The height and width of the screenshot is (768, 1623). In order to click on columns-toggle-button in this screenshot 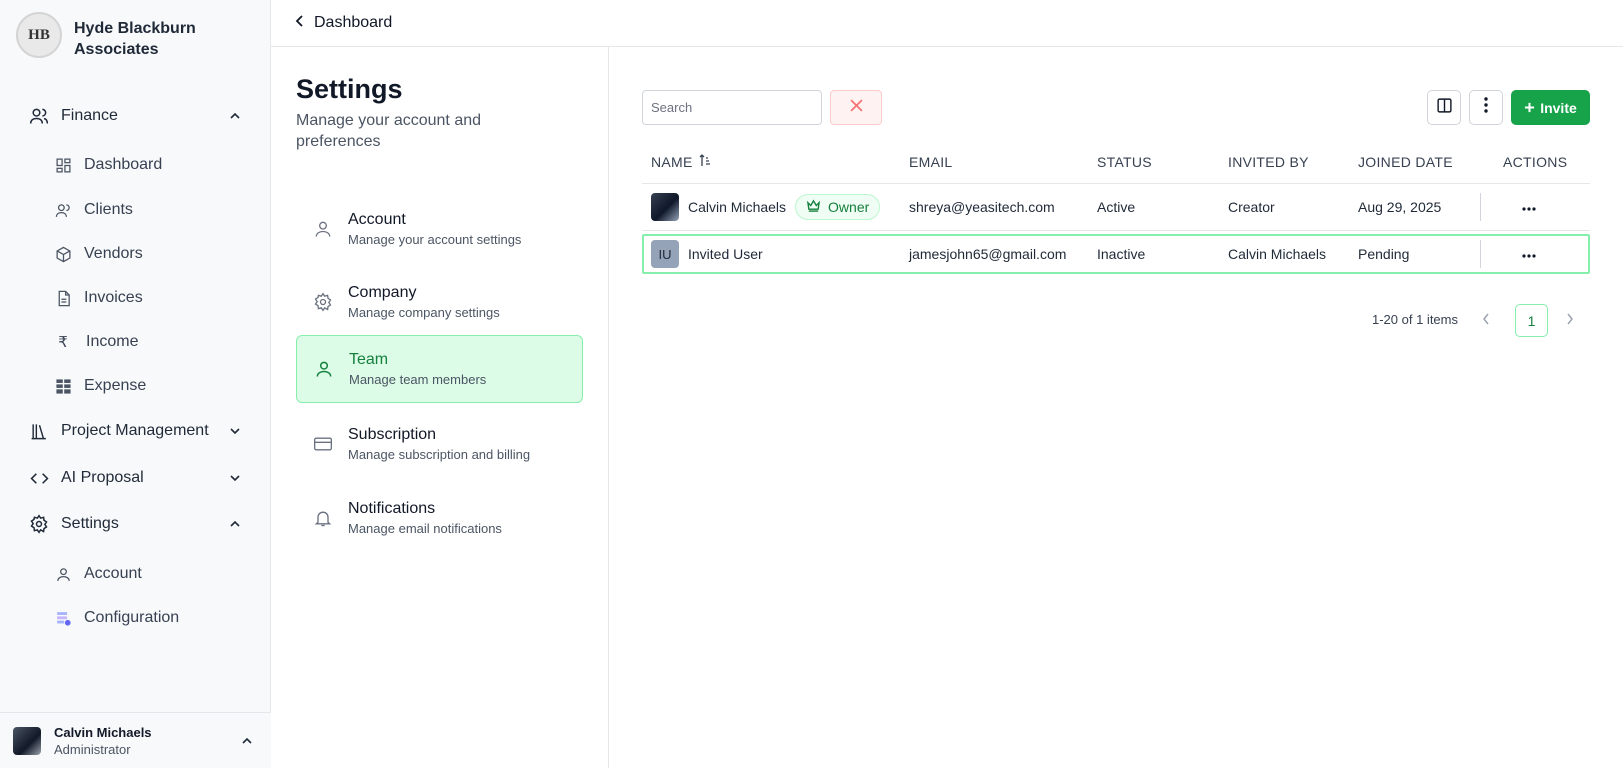, I will do `click(1444, 107)`.